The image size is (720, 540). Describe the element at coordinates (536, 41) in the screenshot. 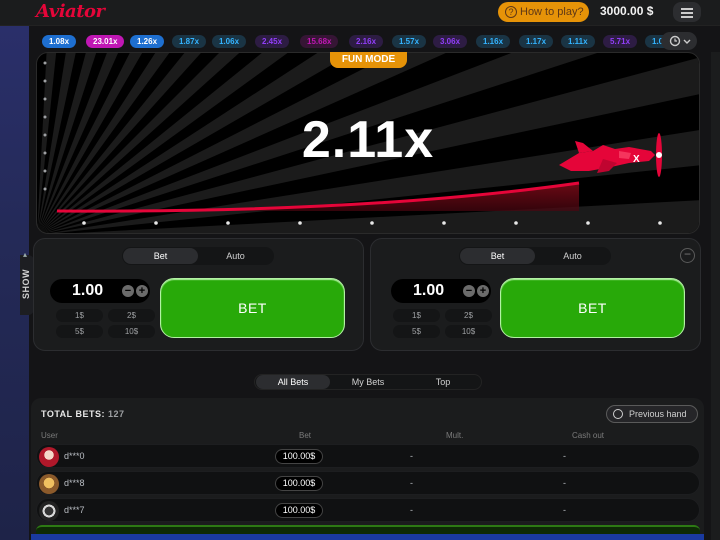

I see `history-multiplier: 1.17x` at that location.